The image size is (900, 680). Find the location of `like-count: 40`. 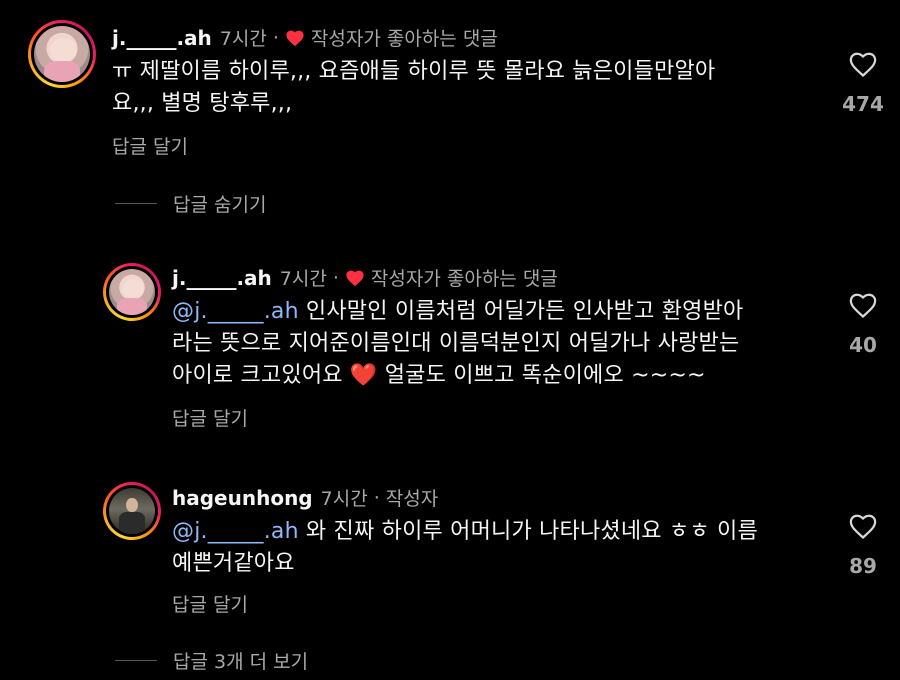

like-count: 40 is located at coordinates (863, 345).